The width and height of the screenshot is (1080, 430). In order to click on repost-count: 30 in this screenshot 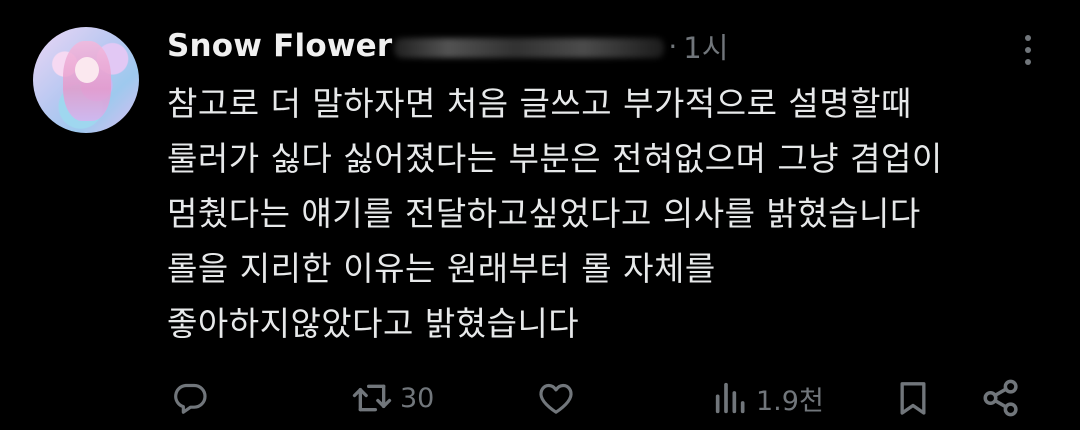, I will do `click(417, 398)`.